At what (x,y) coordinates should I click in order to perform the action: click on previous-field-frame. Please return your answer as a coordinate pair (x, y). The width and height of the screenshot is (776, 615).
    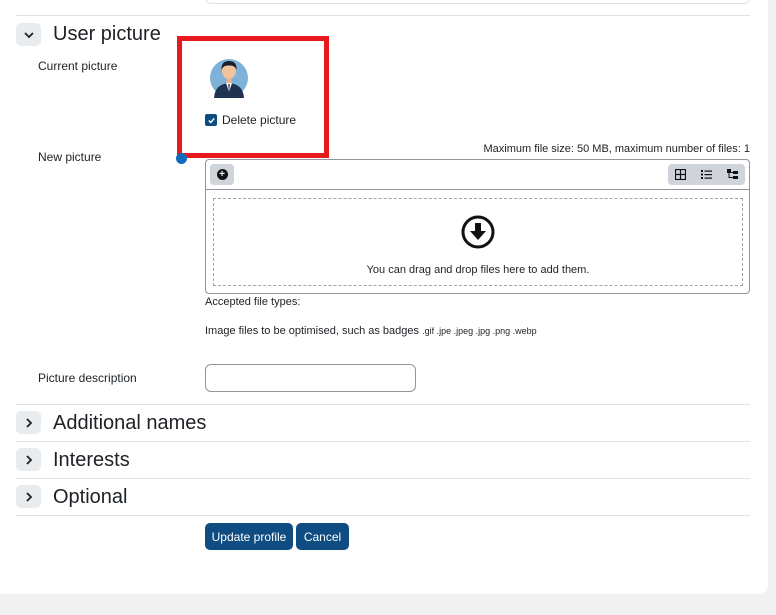
    Looking at the image, I should click on (477, 2).